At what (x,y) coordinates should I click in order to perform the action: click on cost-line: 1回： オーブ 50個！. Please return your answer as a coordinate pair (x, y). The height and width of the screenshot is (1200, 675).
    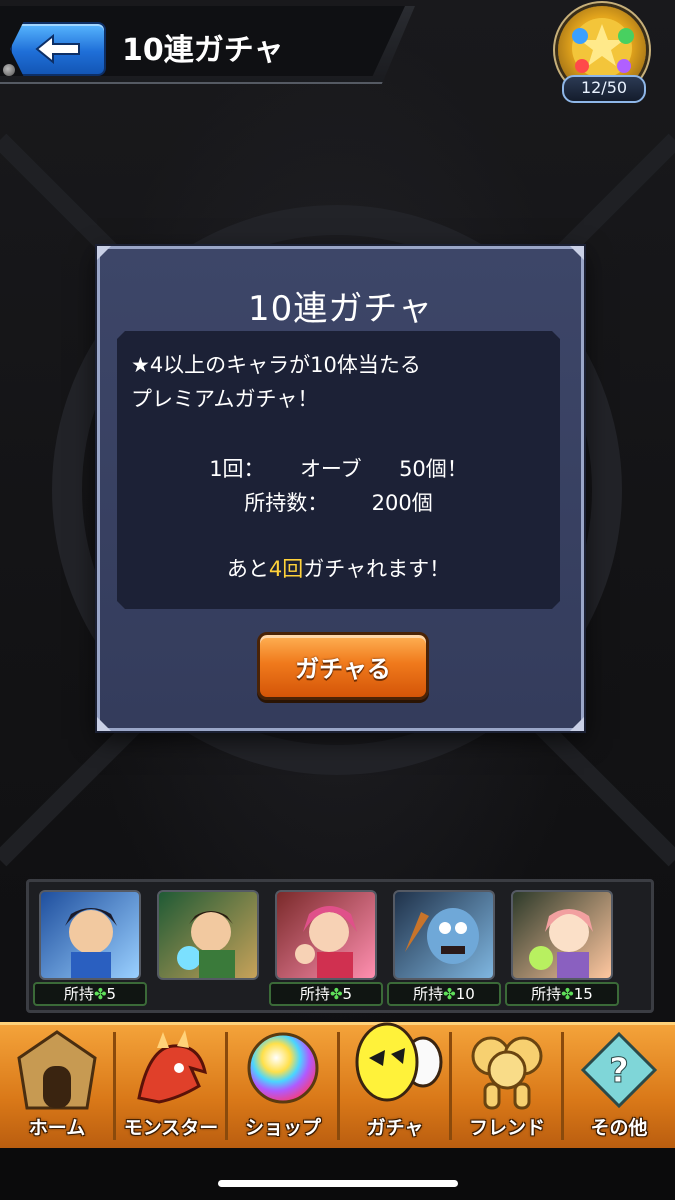
    Looking at the image, I should click on (338, 468).